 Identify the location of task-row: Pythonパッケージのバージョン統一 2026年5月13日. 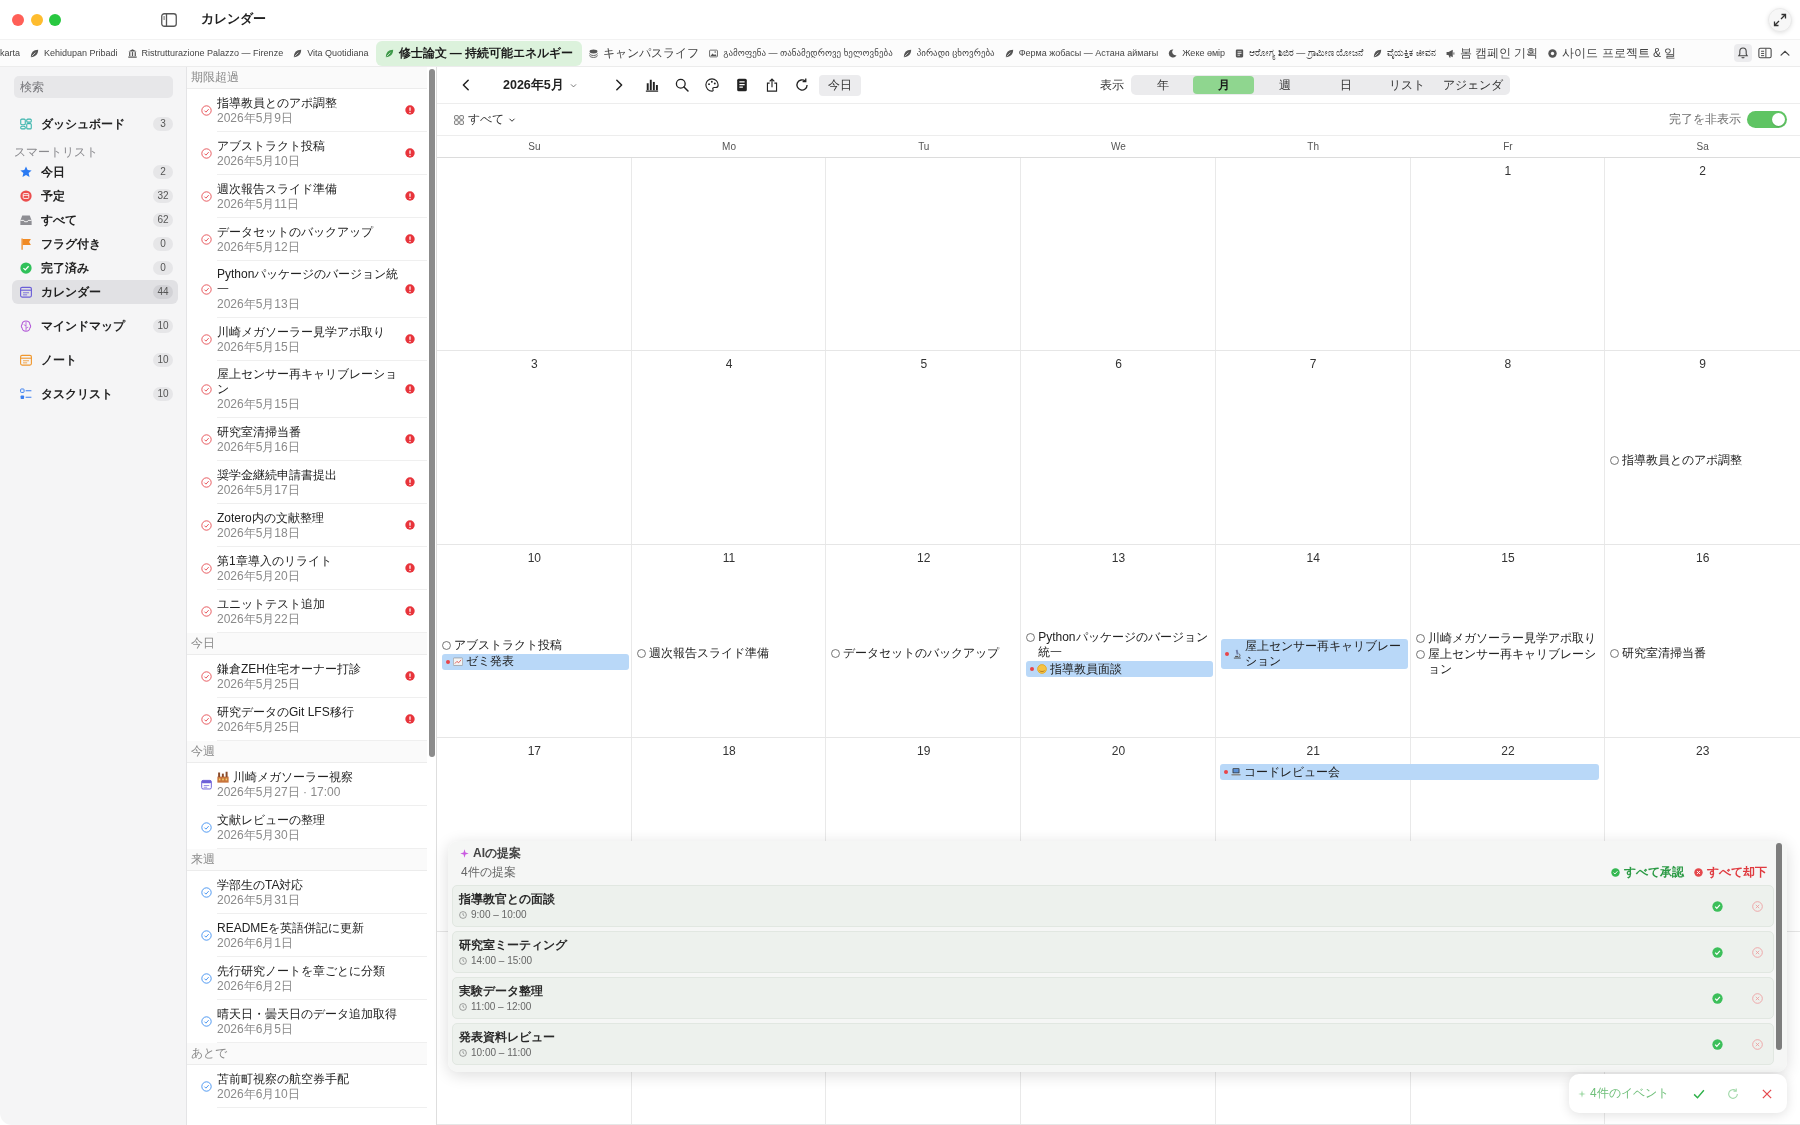
(307, 289).